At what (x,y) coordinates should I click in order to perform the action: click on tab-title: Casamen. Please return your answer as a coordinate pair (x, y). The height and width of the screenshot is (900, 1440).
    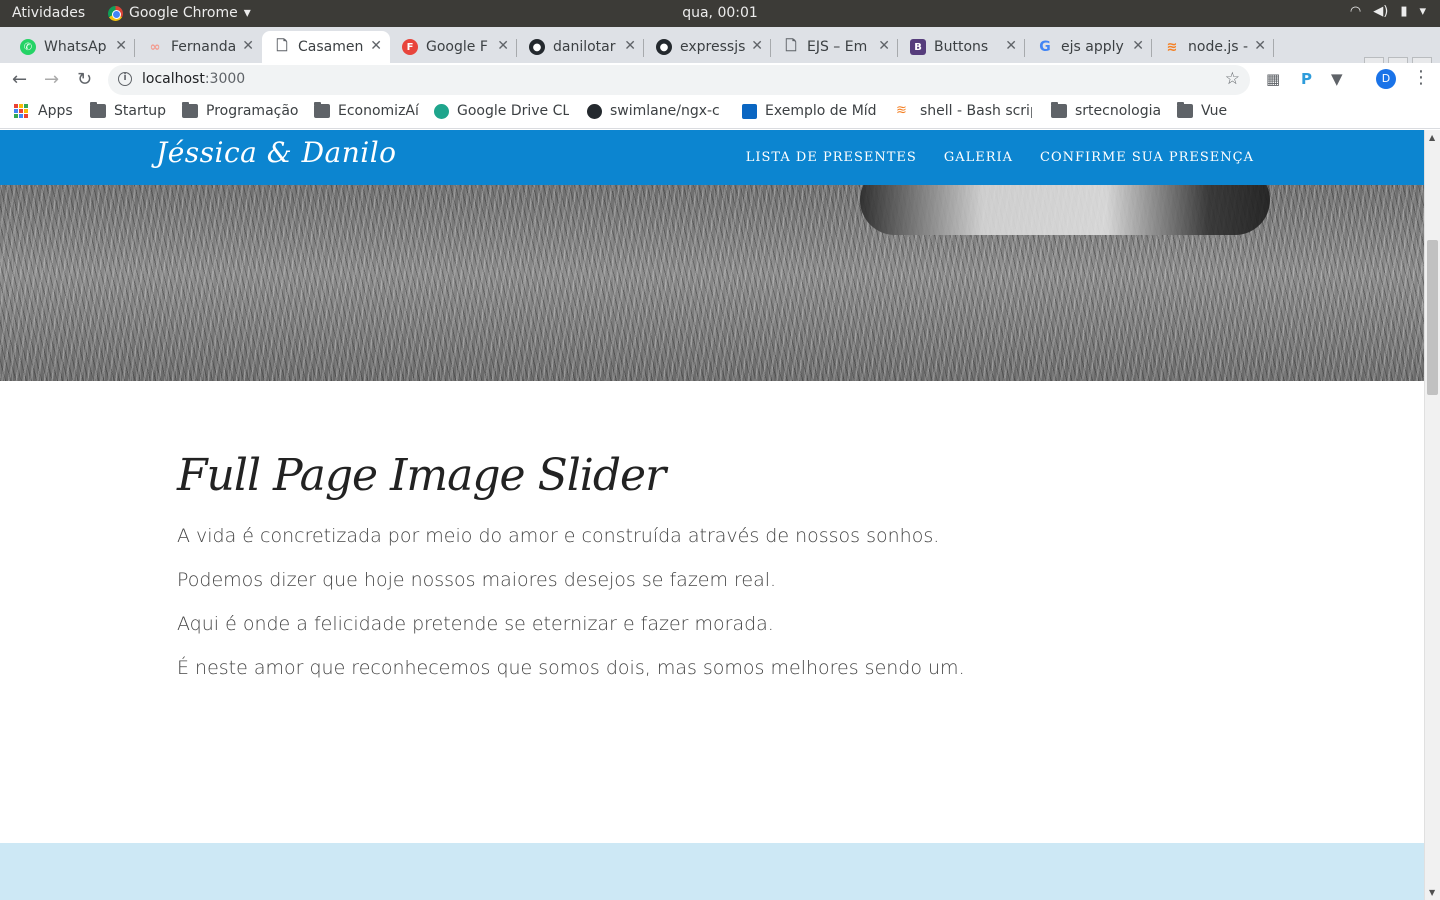
    Looking at the image, I should click on (331, 47).